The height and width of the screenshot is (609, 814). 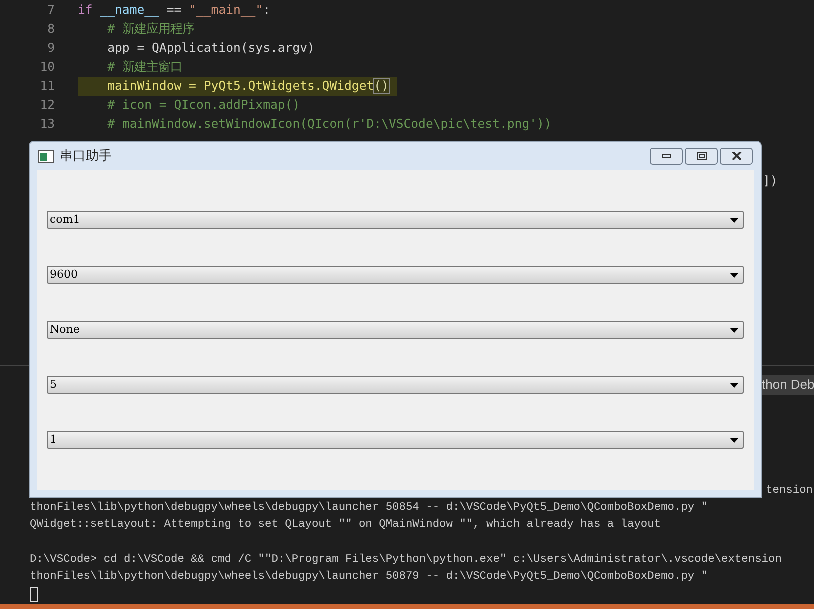 I want to click on close-icon, so click(x=737, y=156).